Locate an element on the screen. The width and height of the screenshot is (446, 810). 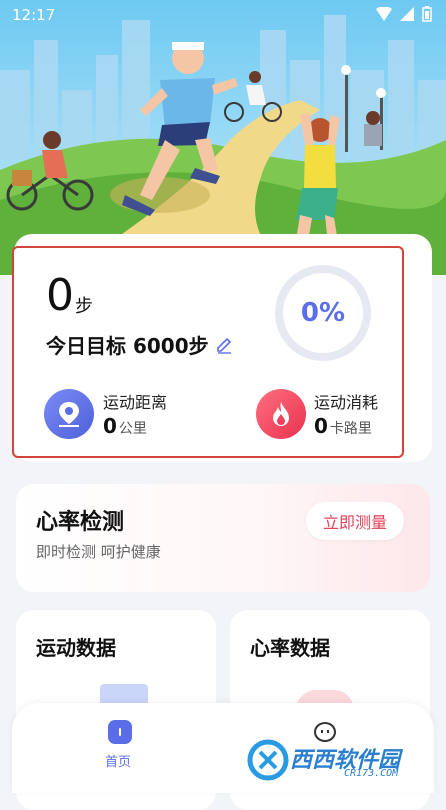
calories-value: 0 卡路里 is located at coordinates (343, 426).